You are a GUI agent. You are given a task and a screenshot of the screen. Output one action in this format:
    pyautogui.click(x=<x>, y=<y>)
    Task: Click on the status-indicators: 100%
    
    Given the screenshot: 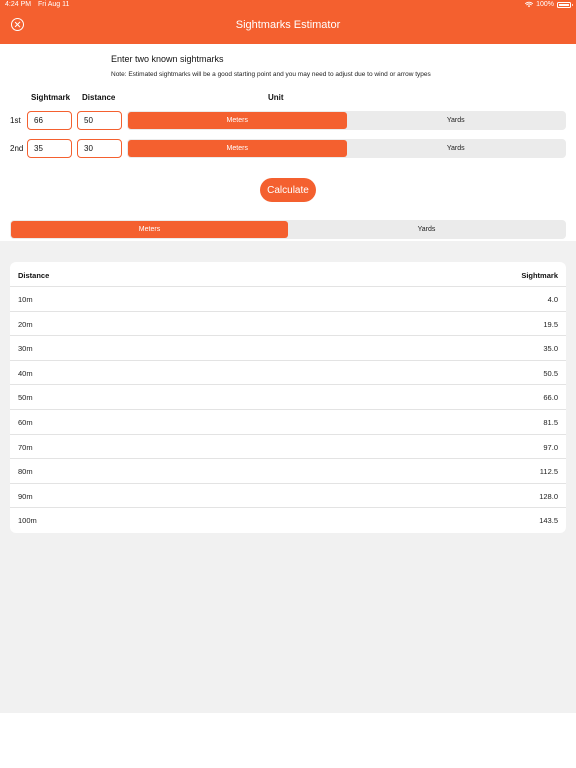 What is the action you would take?
    pyautogui.click(x=549, y=4)
    